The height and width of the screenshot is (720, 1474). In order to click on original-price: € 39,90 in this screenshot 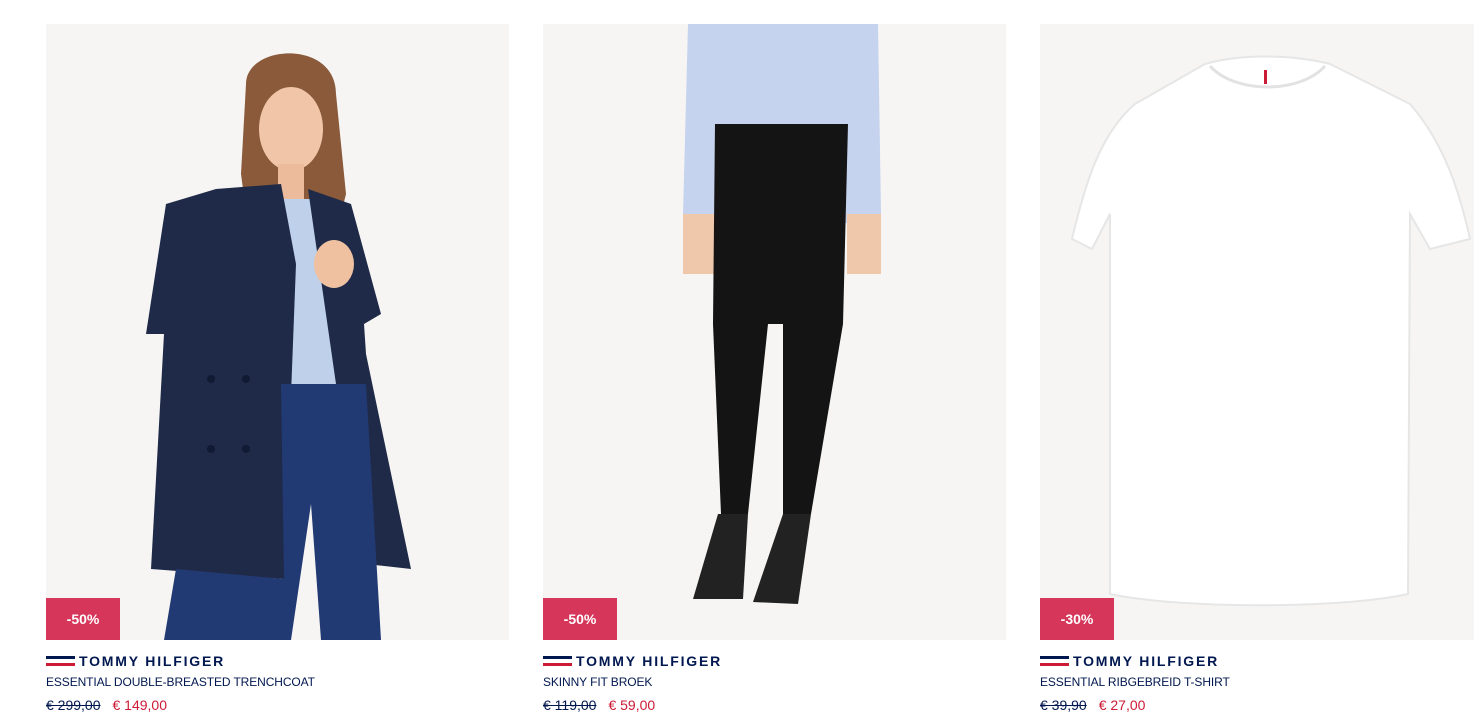, I will do `click(1063, 705)`.